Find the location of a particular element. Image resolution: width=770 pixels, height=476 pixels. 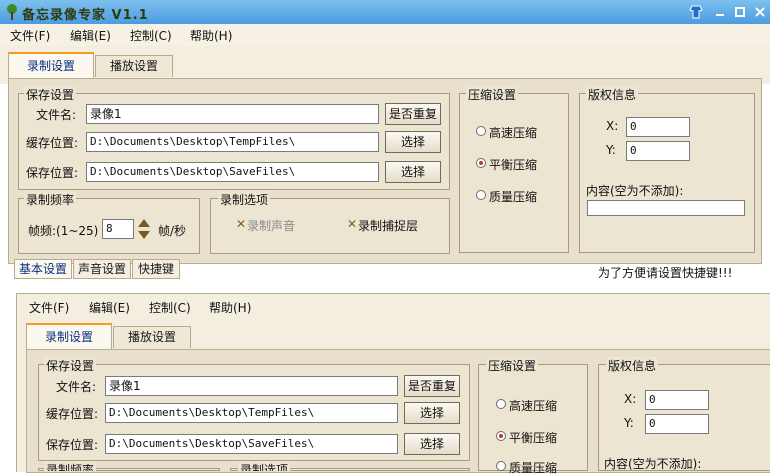

compress-settings-title: 压缩设置 is located at coordinates (492, 94).